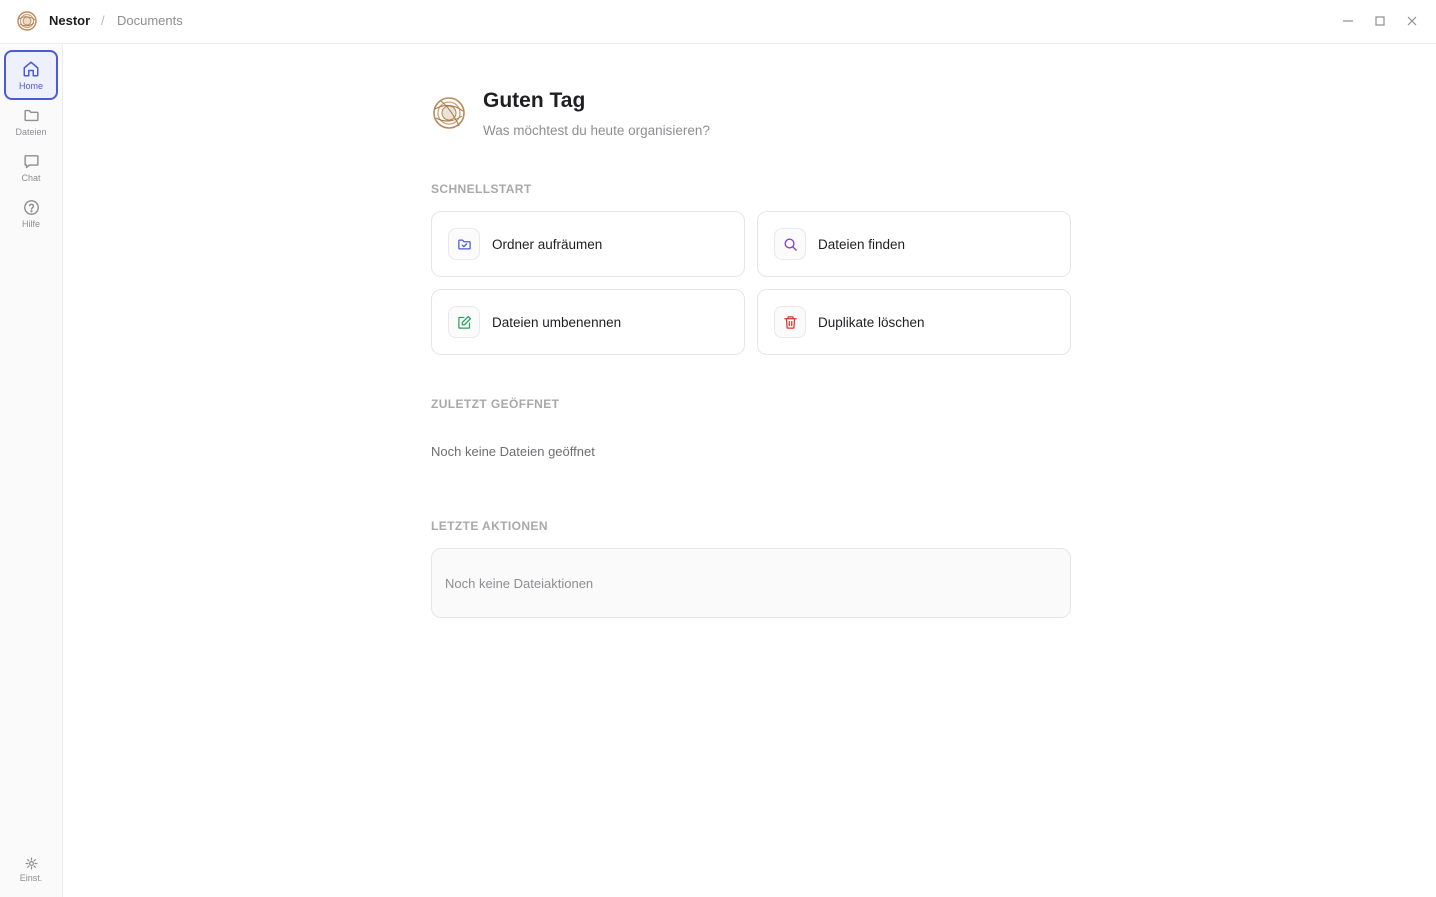 This screenshot has height=897, width=1436. I want to click on trash-icon, so click(790, 322).